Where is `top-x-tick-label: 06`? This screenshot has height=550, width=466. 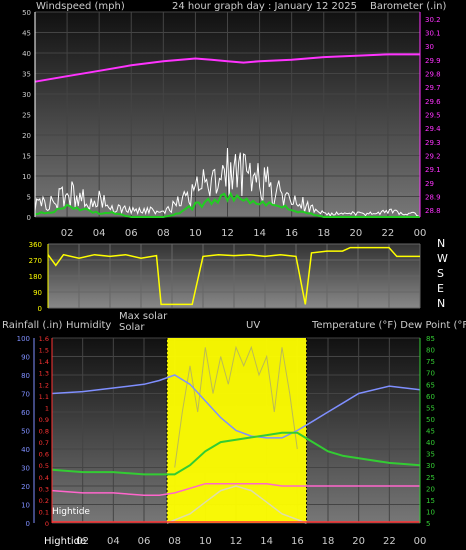 top-x-tick-label: 06 is located at coordinates (131, 233).